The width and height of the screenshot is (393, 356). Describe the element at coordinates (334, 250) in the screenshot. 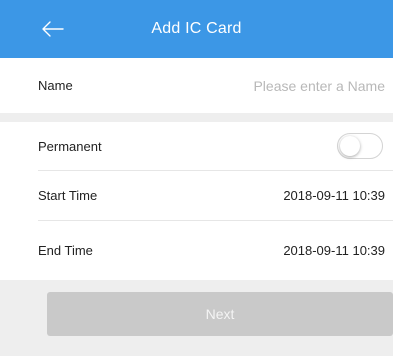

I see `end-time-value: 2018-09-11 10:39` at that location.